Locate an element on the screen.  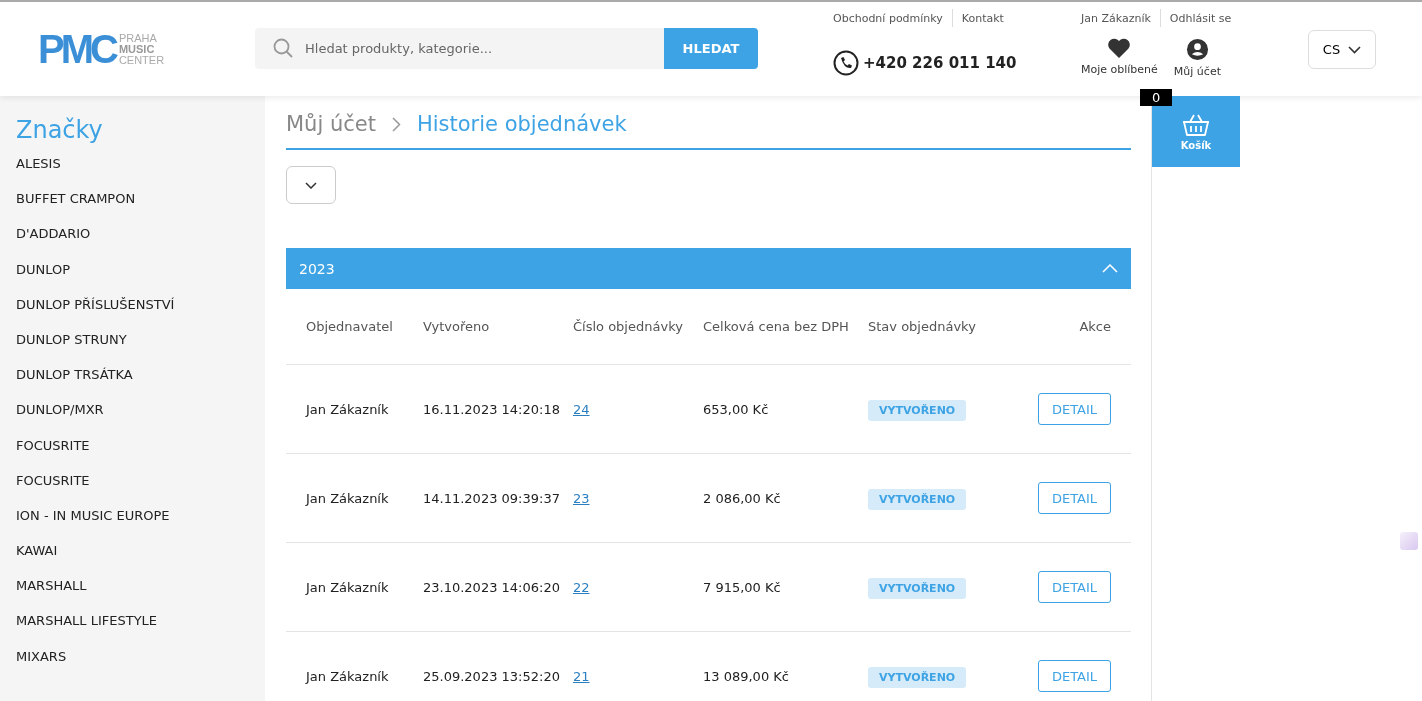
column-header: Objednavatel is located at coordinates (349, 326).